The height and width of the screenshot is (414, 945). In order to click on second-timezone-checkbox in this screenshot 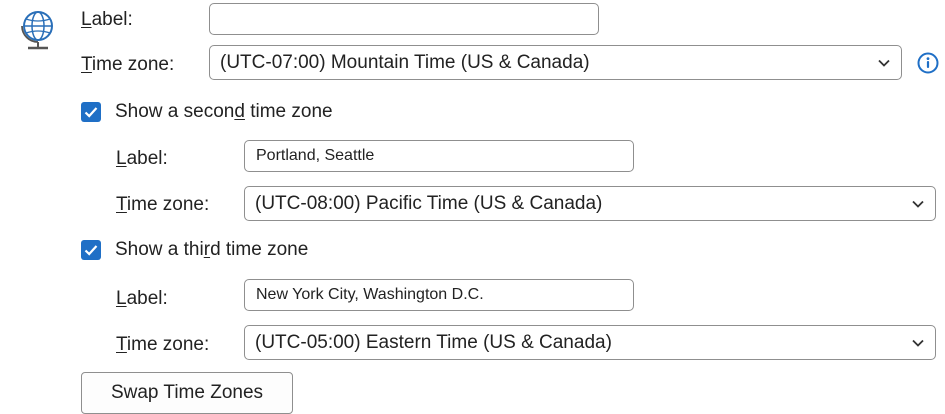, I will do `click(91, 112)`.